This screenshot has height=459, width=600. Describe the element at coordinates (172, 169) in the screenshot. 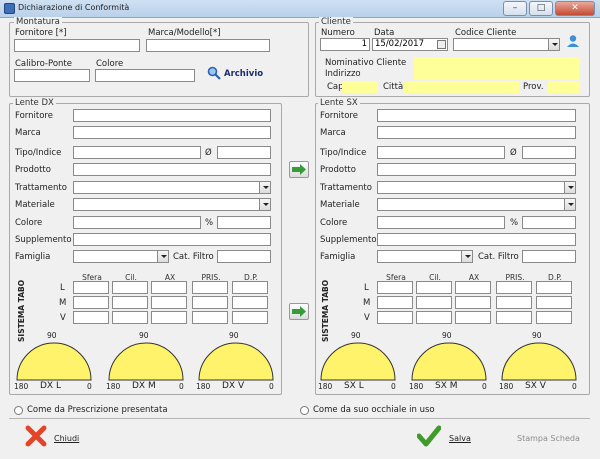

I see `dx-prodotto-input` at that location.